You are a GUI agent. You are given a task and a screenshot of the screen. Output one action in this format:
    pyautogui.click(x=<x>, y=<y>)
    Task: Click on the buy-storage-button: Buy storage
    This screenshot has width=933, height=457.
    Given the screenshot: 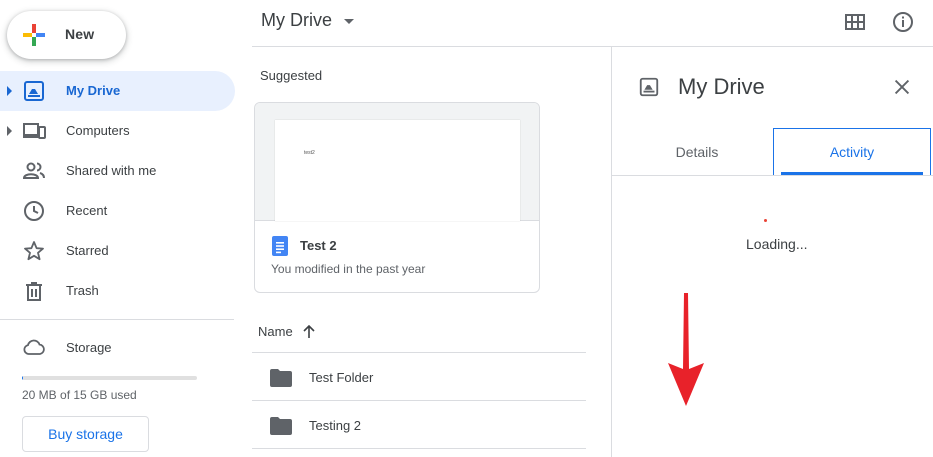 What is the action you would take?
    pyautogui.click(x=85, y=434)
    